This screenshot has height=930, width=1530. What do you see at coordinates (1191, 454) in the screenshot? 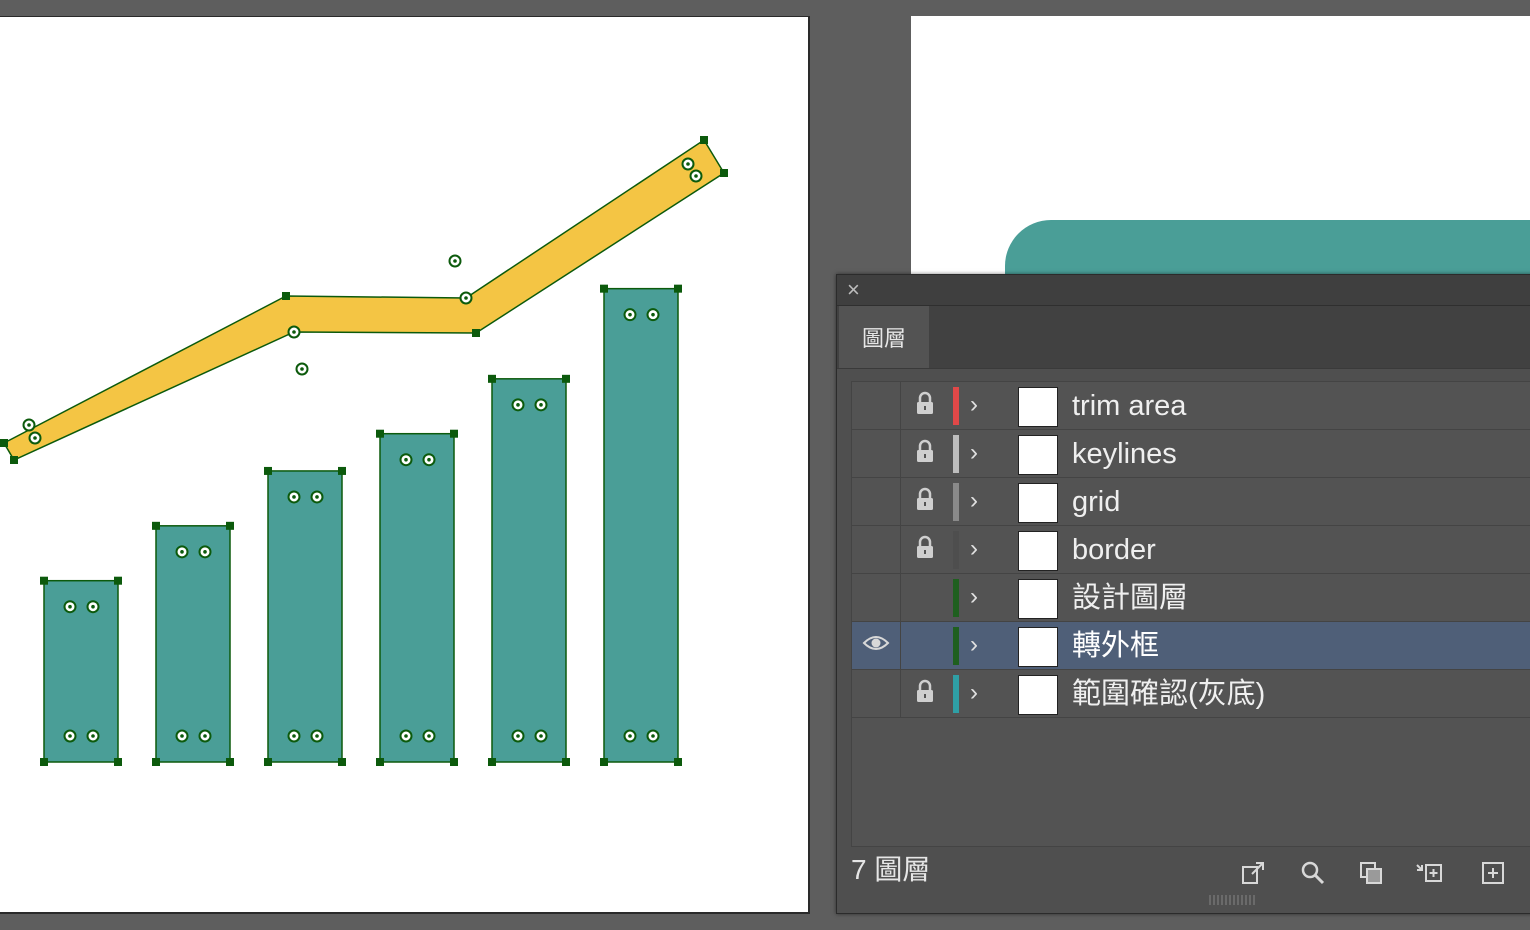
I see `layer-row: › keylines` at bounding box center [1191, 454].